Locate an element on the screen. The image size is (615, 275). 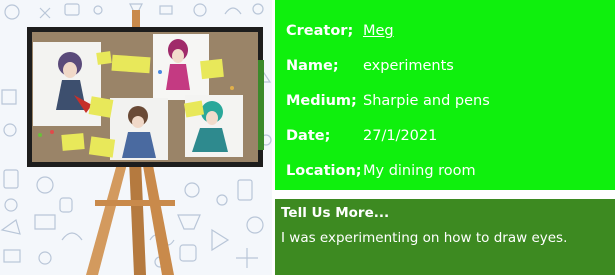
name-value: experiments is located at coordinates (408, 66).